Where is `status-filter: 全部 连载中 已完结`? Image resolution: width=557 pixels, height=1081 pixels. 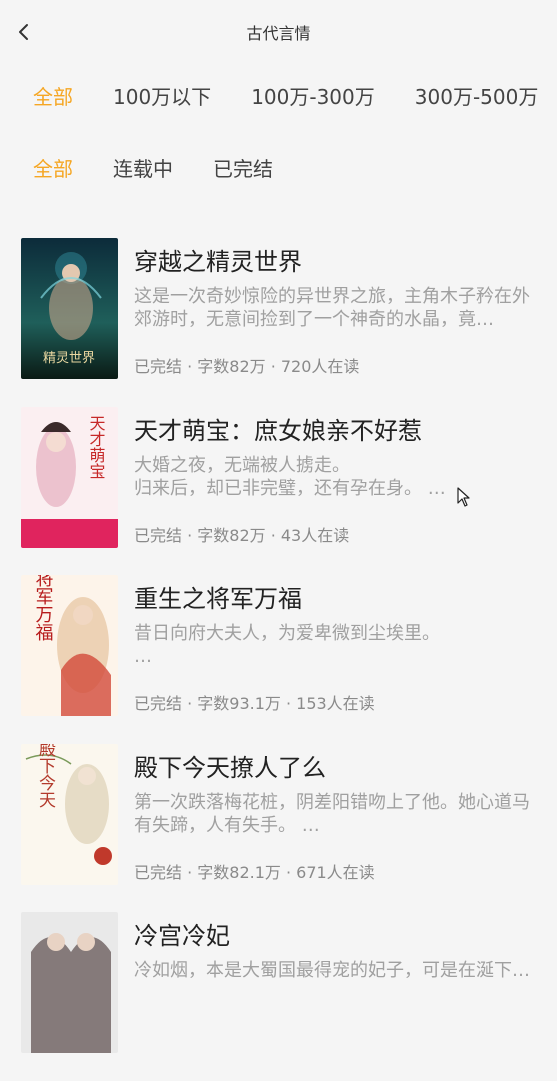 status-filter: 全部 连载中 已完结 is located at coordinates (173, 167).